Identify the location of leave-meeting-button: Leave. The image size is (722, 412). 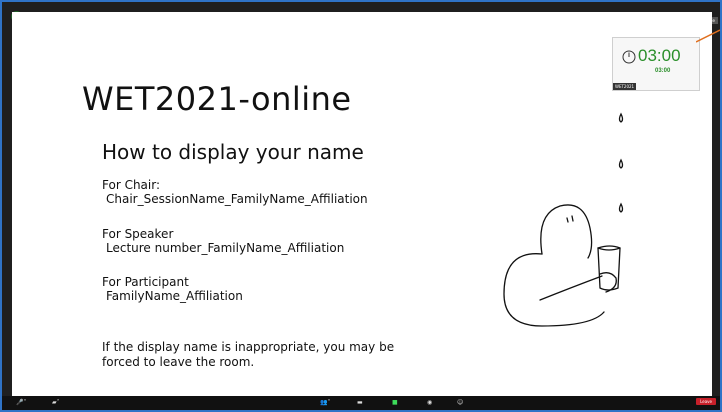
(706, 401).